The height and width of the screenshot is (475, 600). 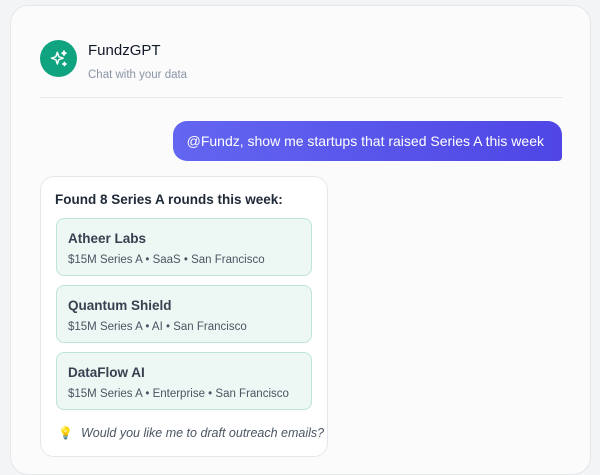 What do you see at coordinates (169, 199) in the screenshot?
I see `results-heading: Found 8 Series A rounds this week:` at bounding box center [169, 199].